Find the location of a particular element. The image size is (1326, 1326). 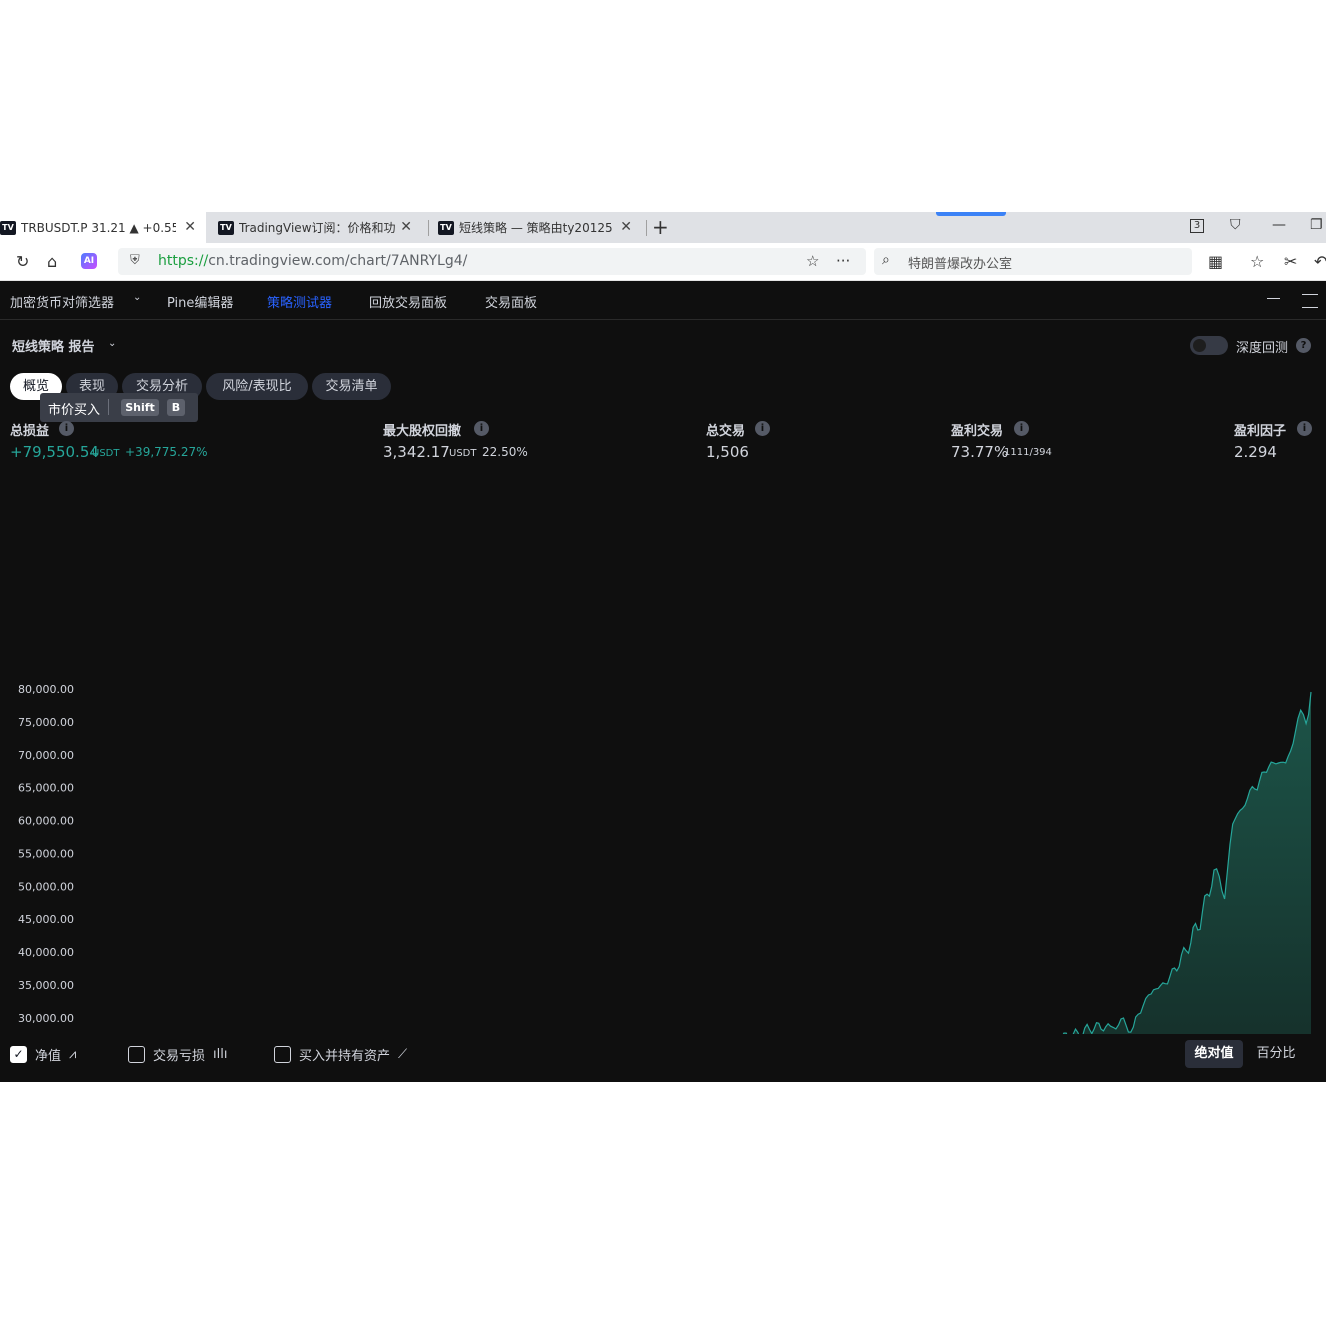

y-tick-label: 50,000.00 is located at coordinates (46, 886).